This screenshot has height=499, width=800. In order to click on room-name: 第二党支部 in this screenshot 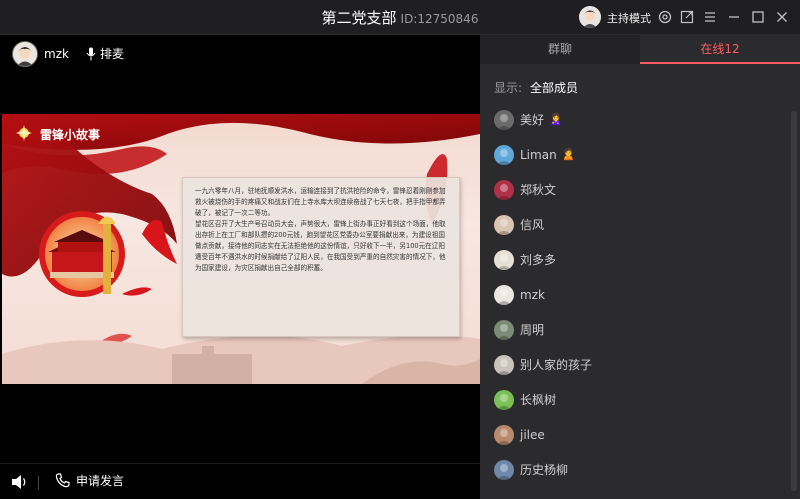, I will do `click(359, 18)`.